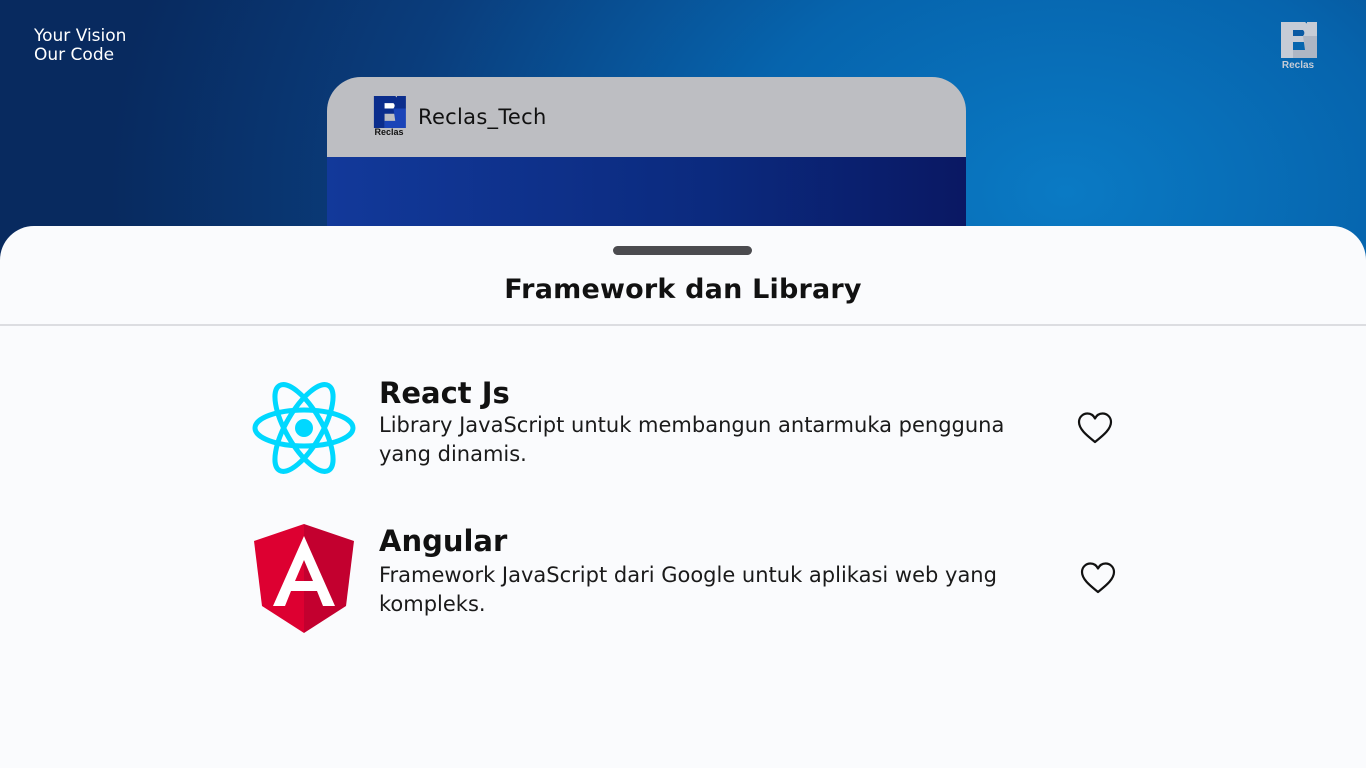 This screenshot has width=1366, height=768. Describe the element at coordinates (74, 55) in the screenshot. I see `tagline-line-2: Our Code` at that location.